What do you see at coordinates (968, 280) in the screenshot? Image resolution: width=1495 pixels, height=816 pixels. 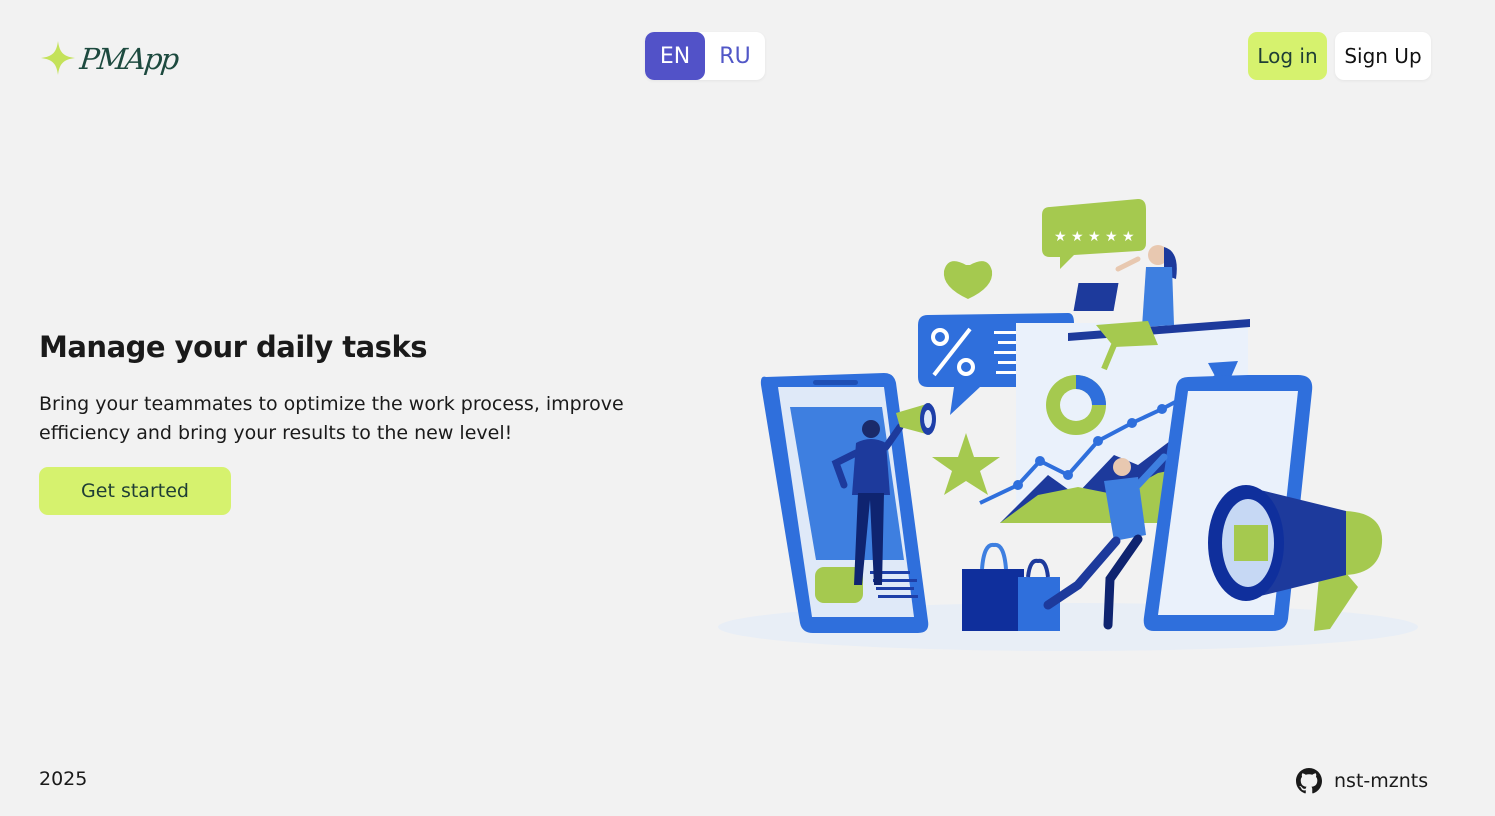 I see `heart-icon` at bounding box center [968, 280].